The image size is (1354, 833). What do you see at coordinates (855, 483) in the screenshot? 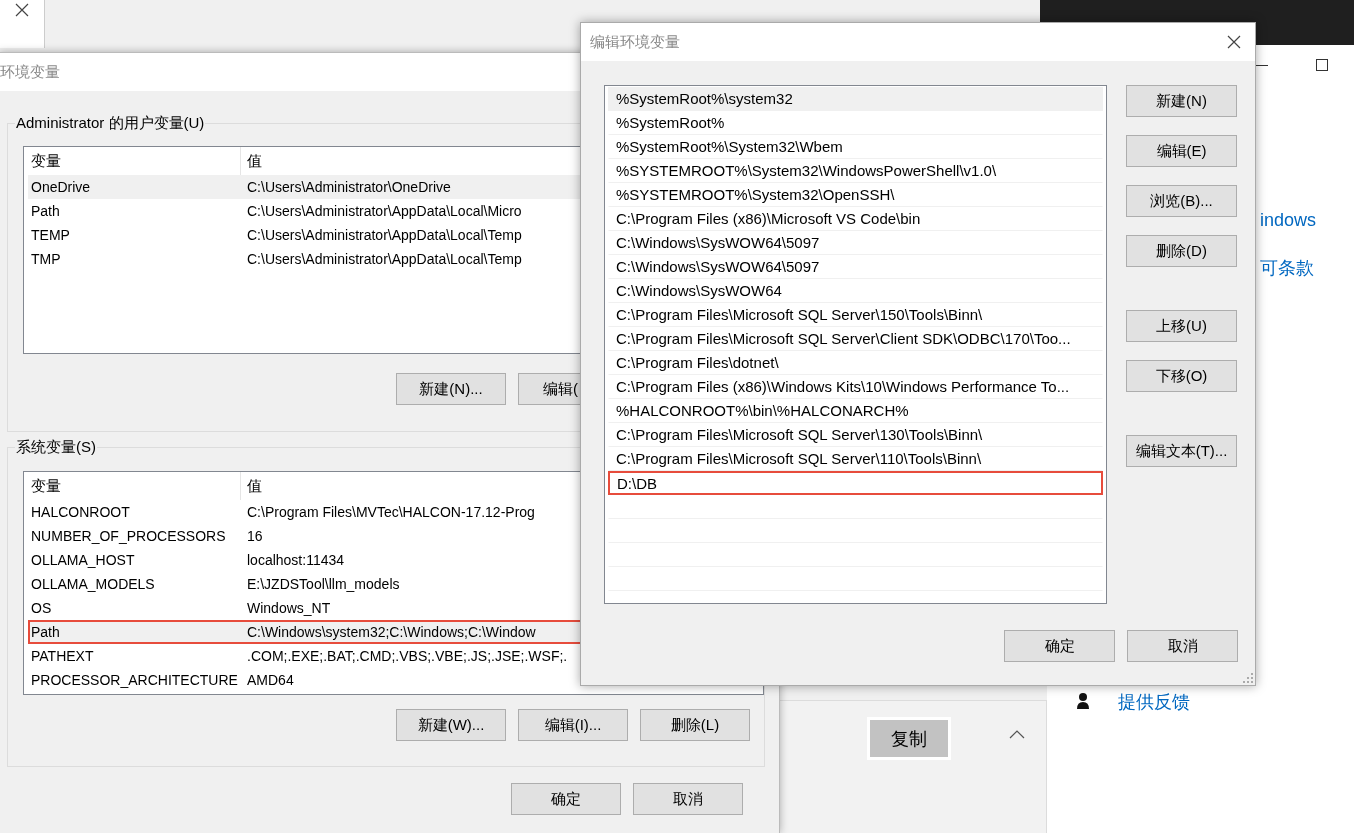
I see `list-item: D:\DB` at bounding box center [855, 483].